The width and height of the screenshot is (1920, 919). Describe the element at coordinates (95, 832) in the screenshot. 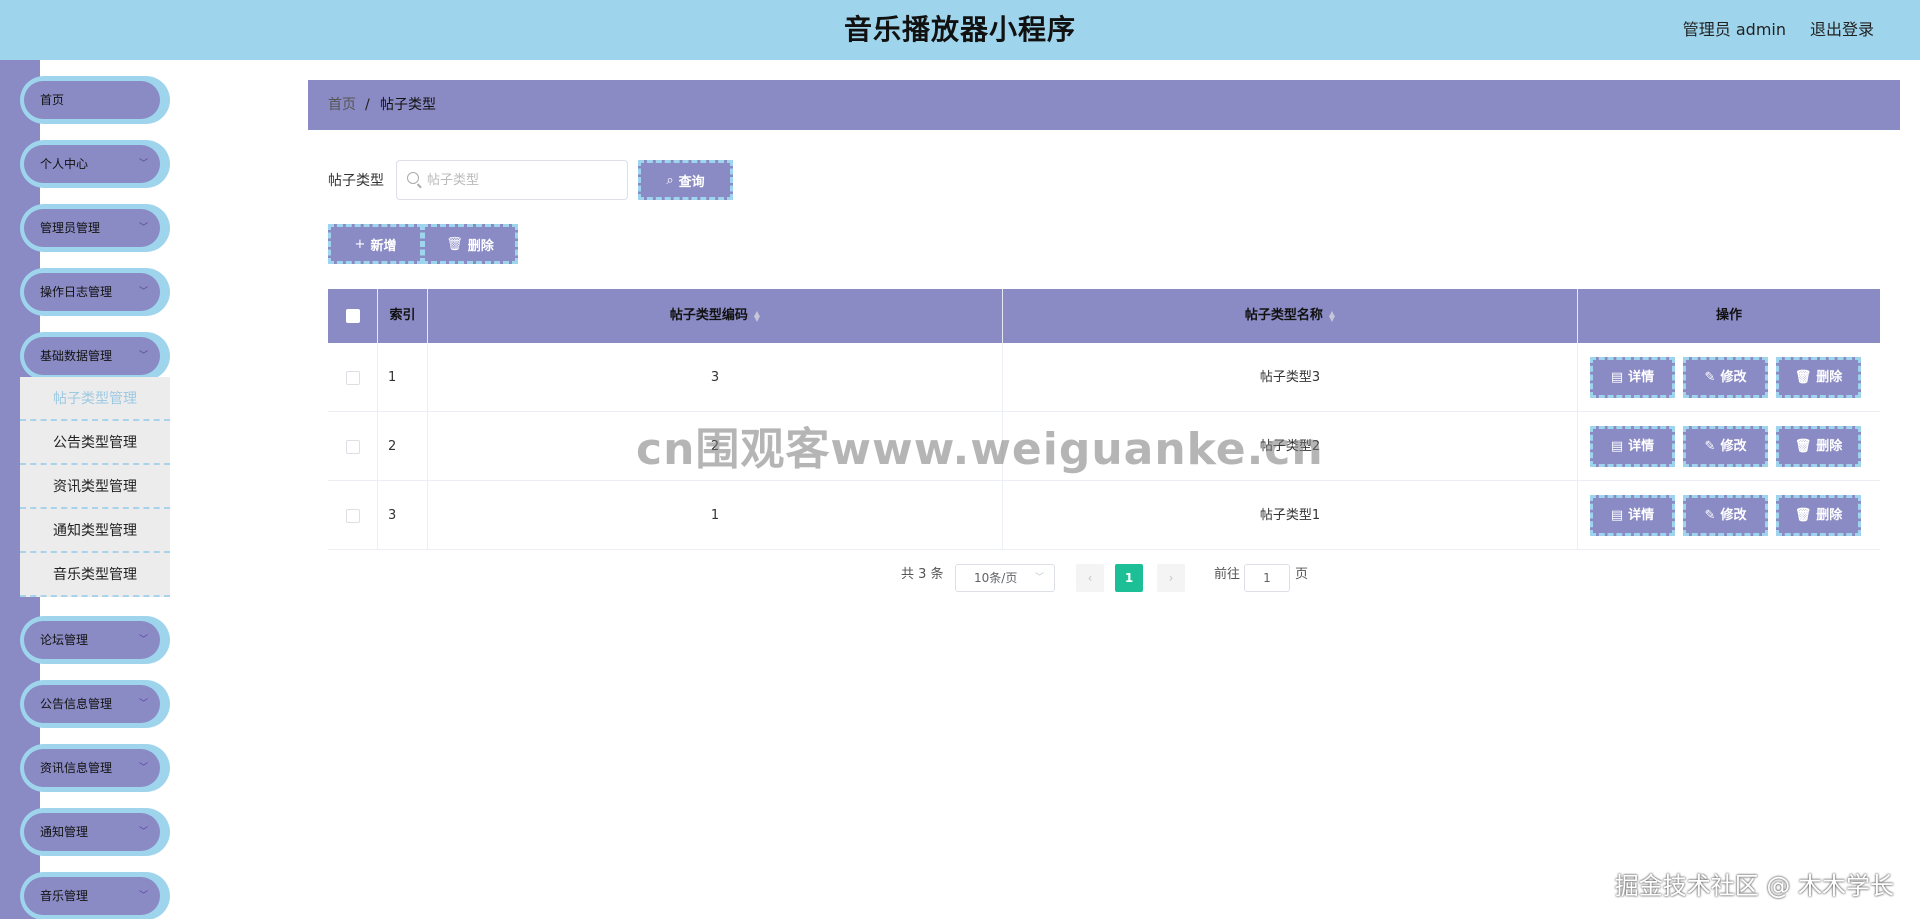

I see `sidebar-item-notification: 通知管理 ﹀` at that location.